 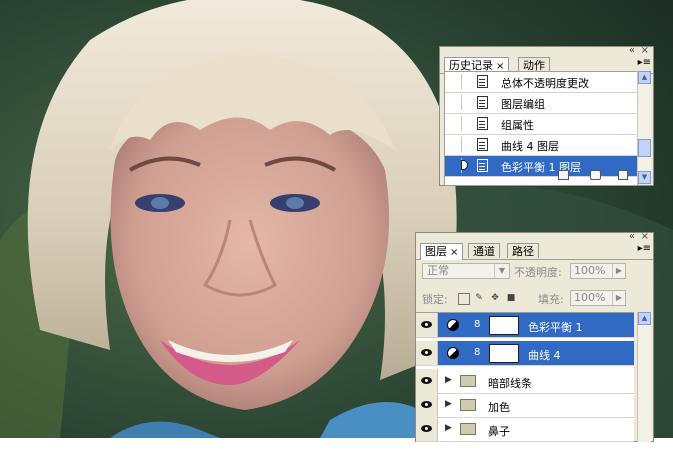 What do you see at coordinates (466, 271) in the screenshot?
I see `blend-mode-select: 正常 ▼` at bounding box center [466, 271].